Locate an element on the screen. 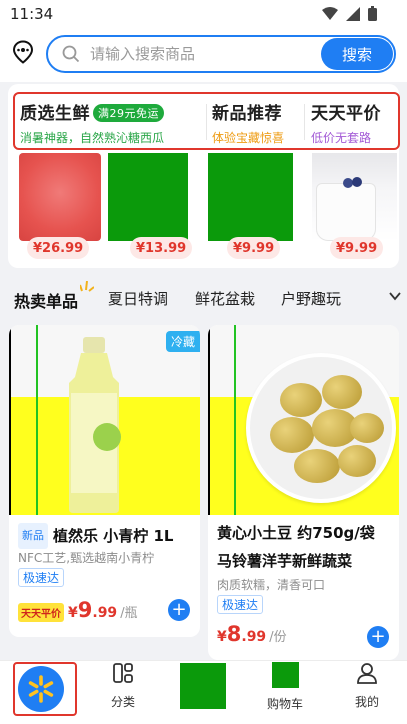 This screenshot has width=407, height=724. chevron-down-icon is located at coordinates (395, 296).